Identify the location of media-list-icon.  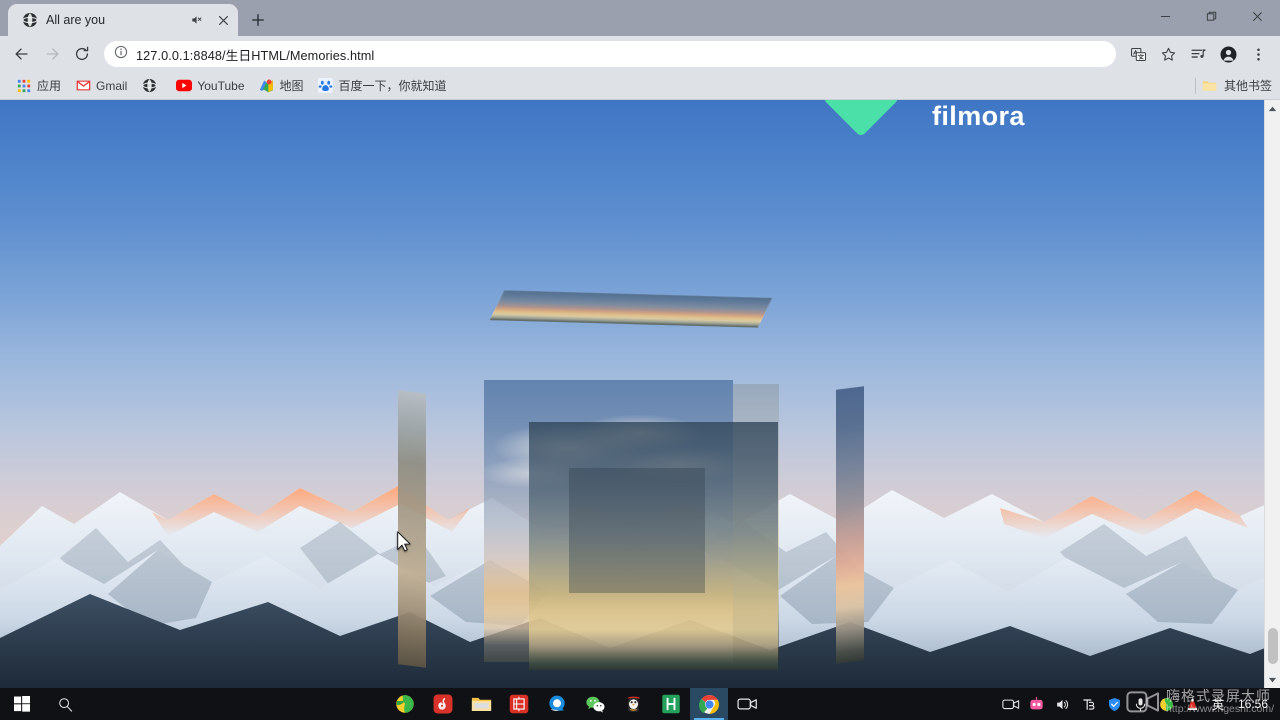
(1198, 54).